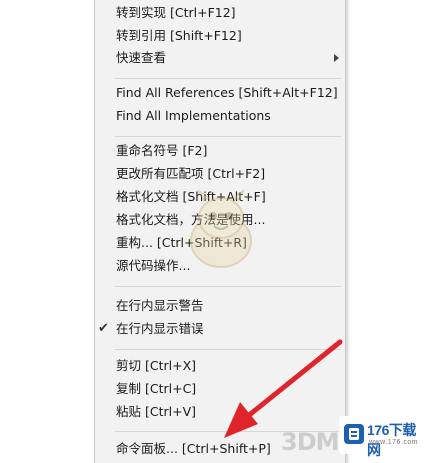 This screenshot has width=424, height=463. Describe the element at coordinates (162, 150) in the screenshot. I see `menu-item-label: 重命名符号 [F2]` at that location.